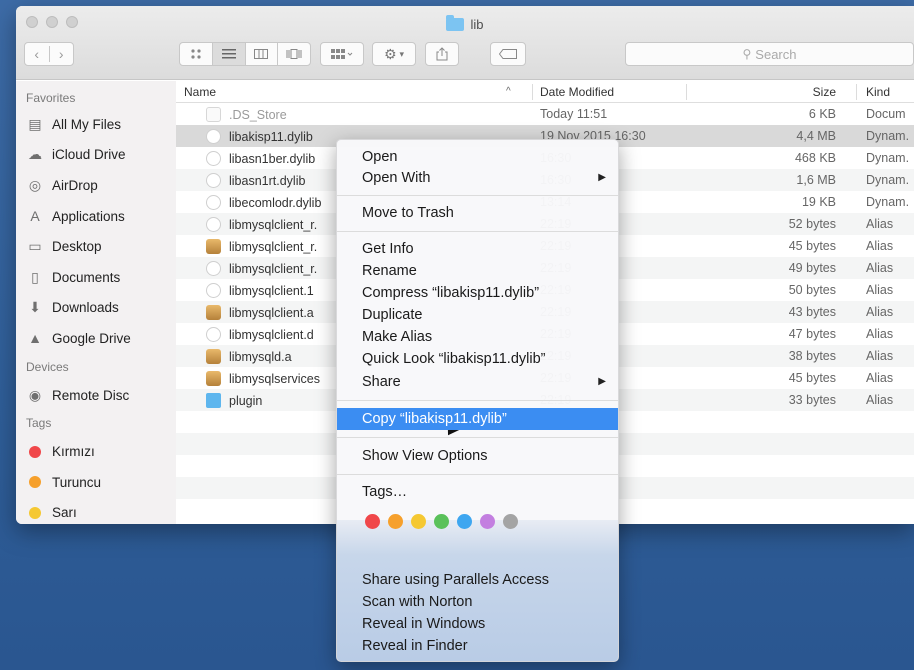 Image resolution: width=914 pixels, height=670 pixels. I want to click on column-name-header: Name, so click(354, 92).